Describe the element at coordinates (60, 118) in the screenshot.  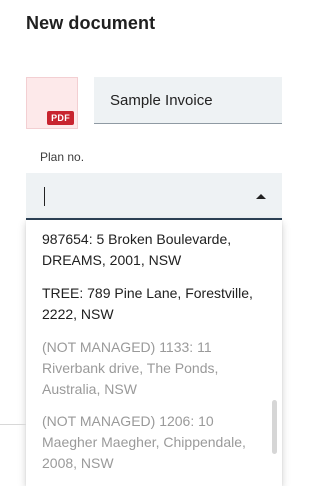
I see `pdf-badge: PDF` at that location.